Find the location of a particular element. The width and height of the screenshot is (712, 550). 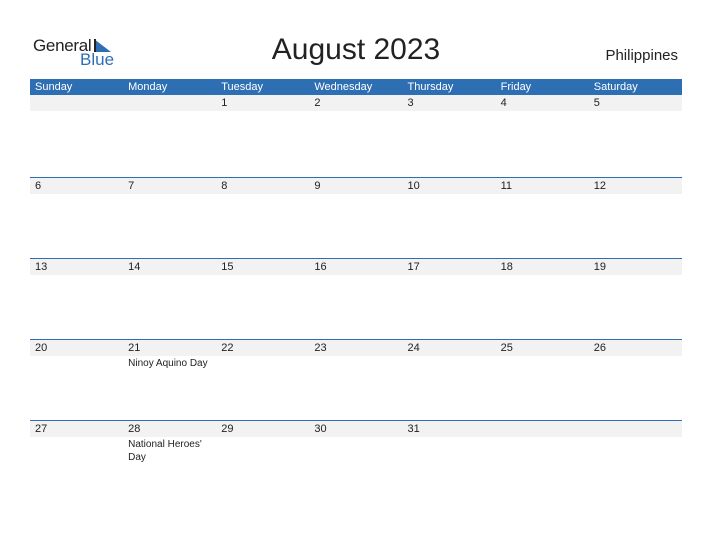

weekday-wednesday: Wednesday is located at coordinates (343, 87).